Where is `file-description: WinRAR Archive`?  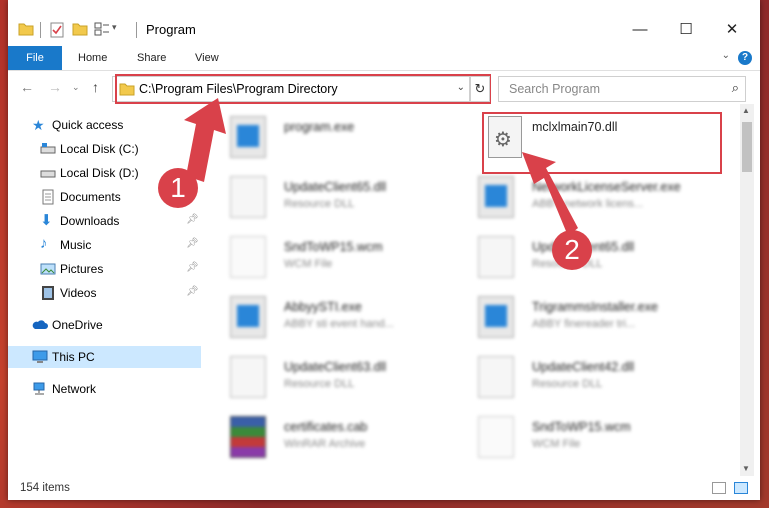
file-description: WinRAR Archive is located at coordinates (325, 444).